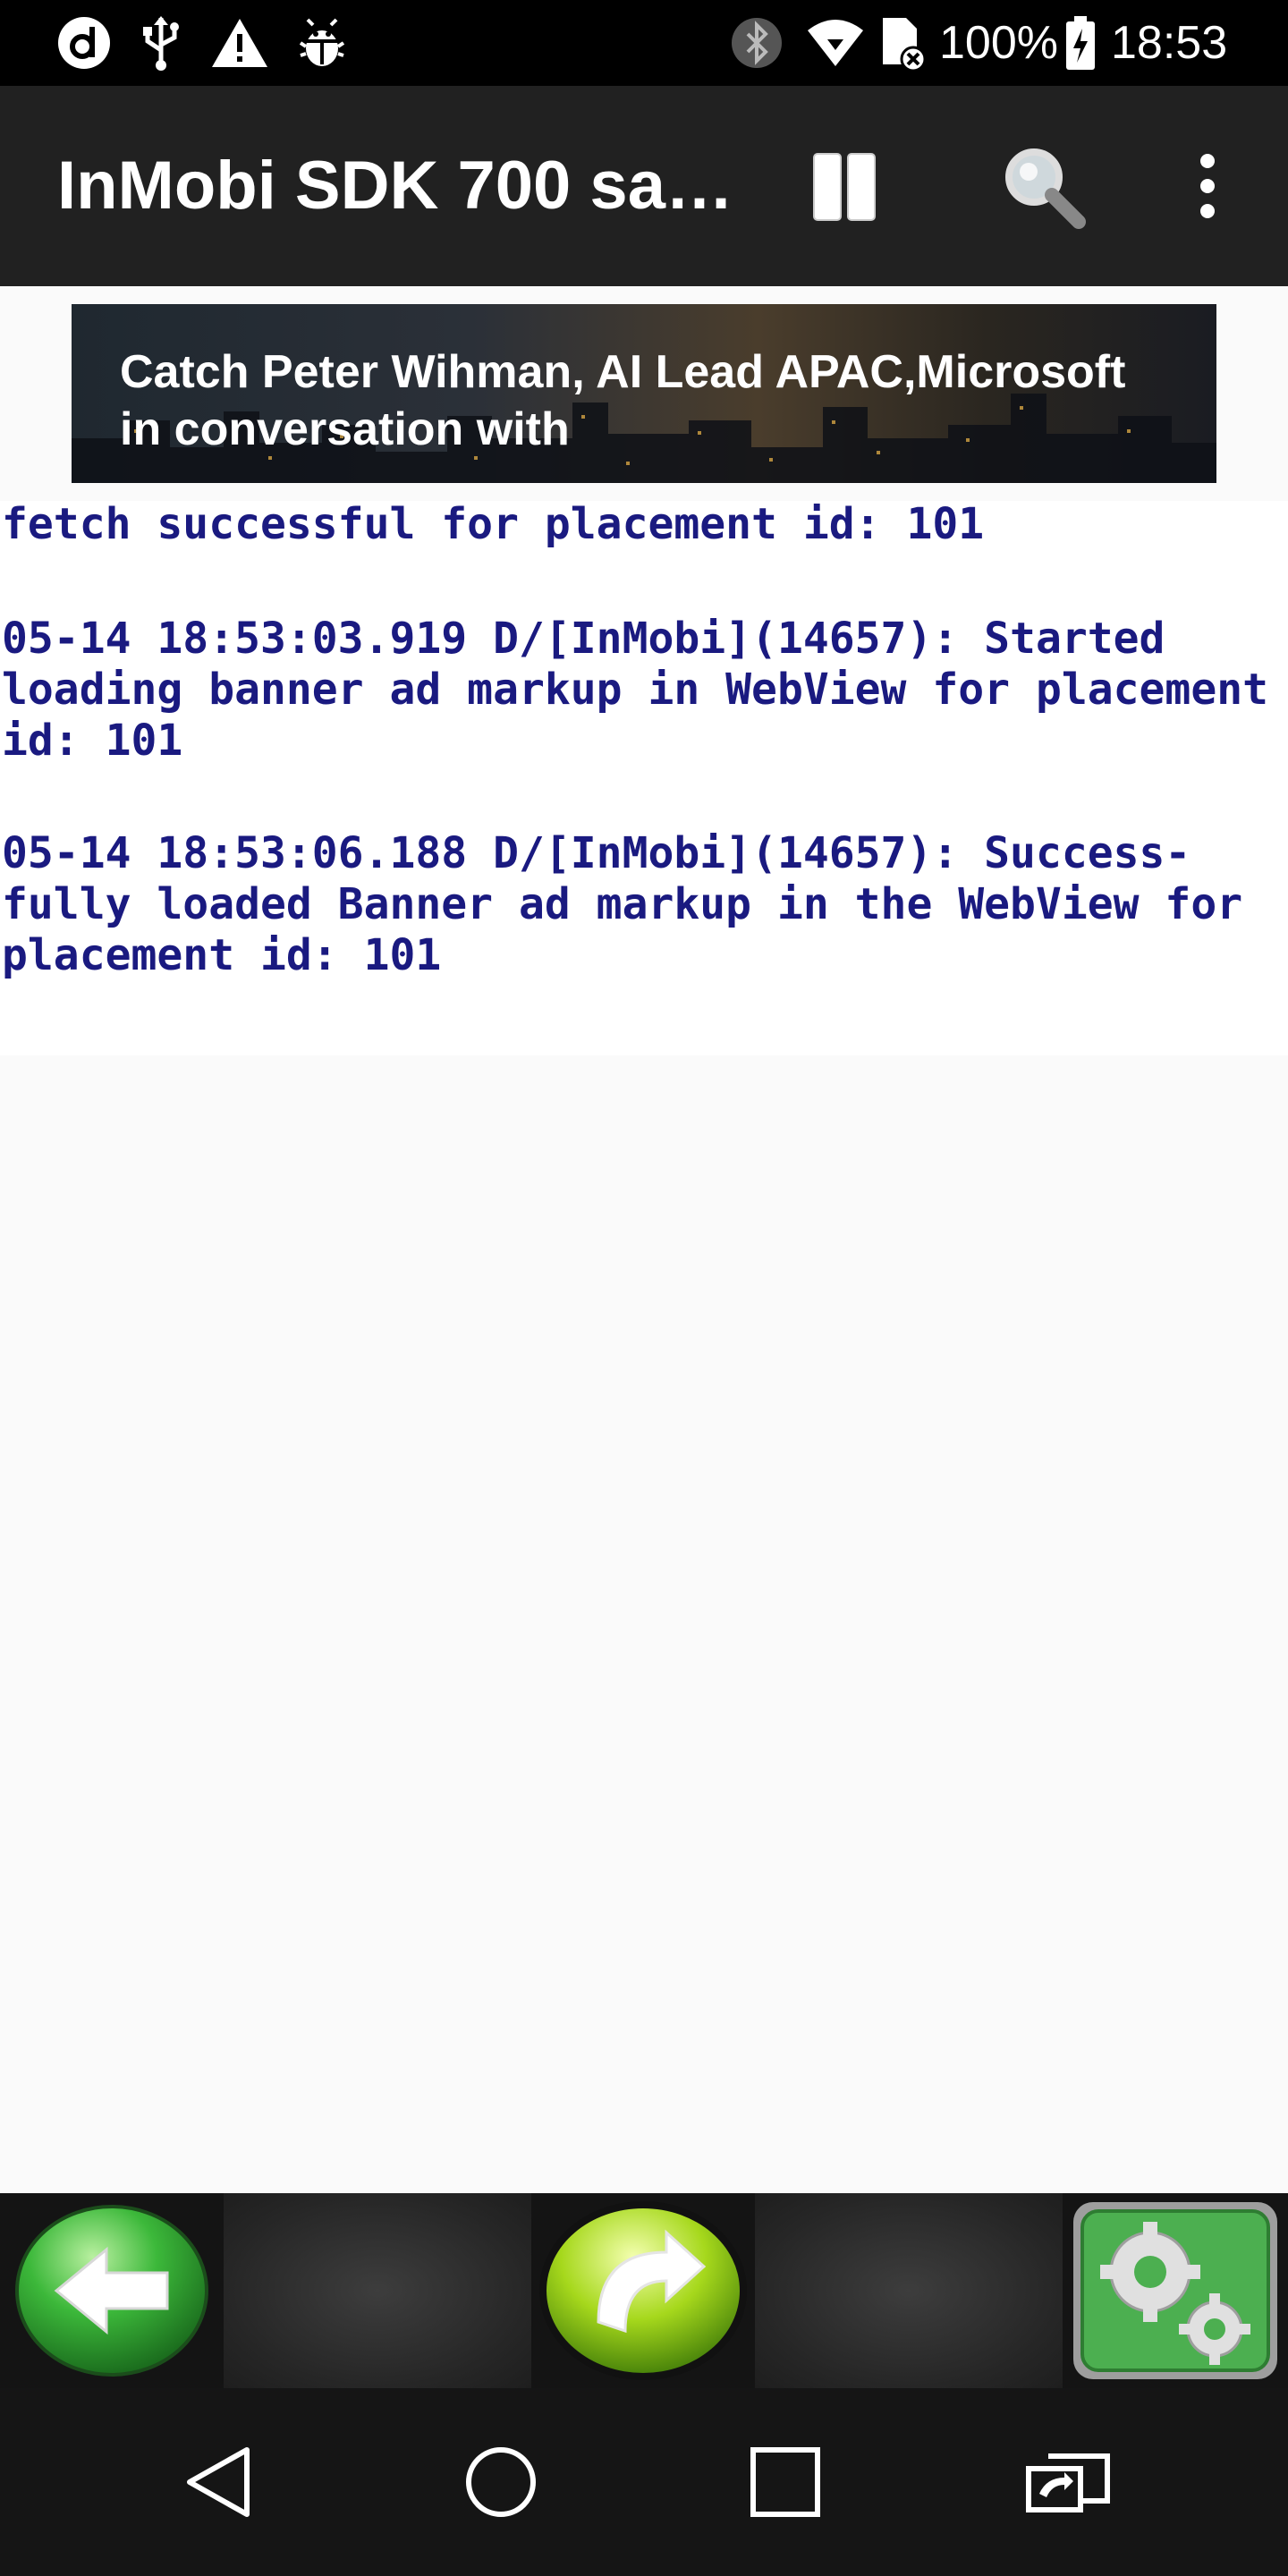  What do you see at coordinates (1045, 188) in the screenshot?
I see `search-icon` at bounding box center [1045, 188].